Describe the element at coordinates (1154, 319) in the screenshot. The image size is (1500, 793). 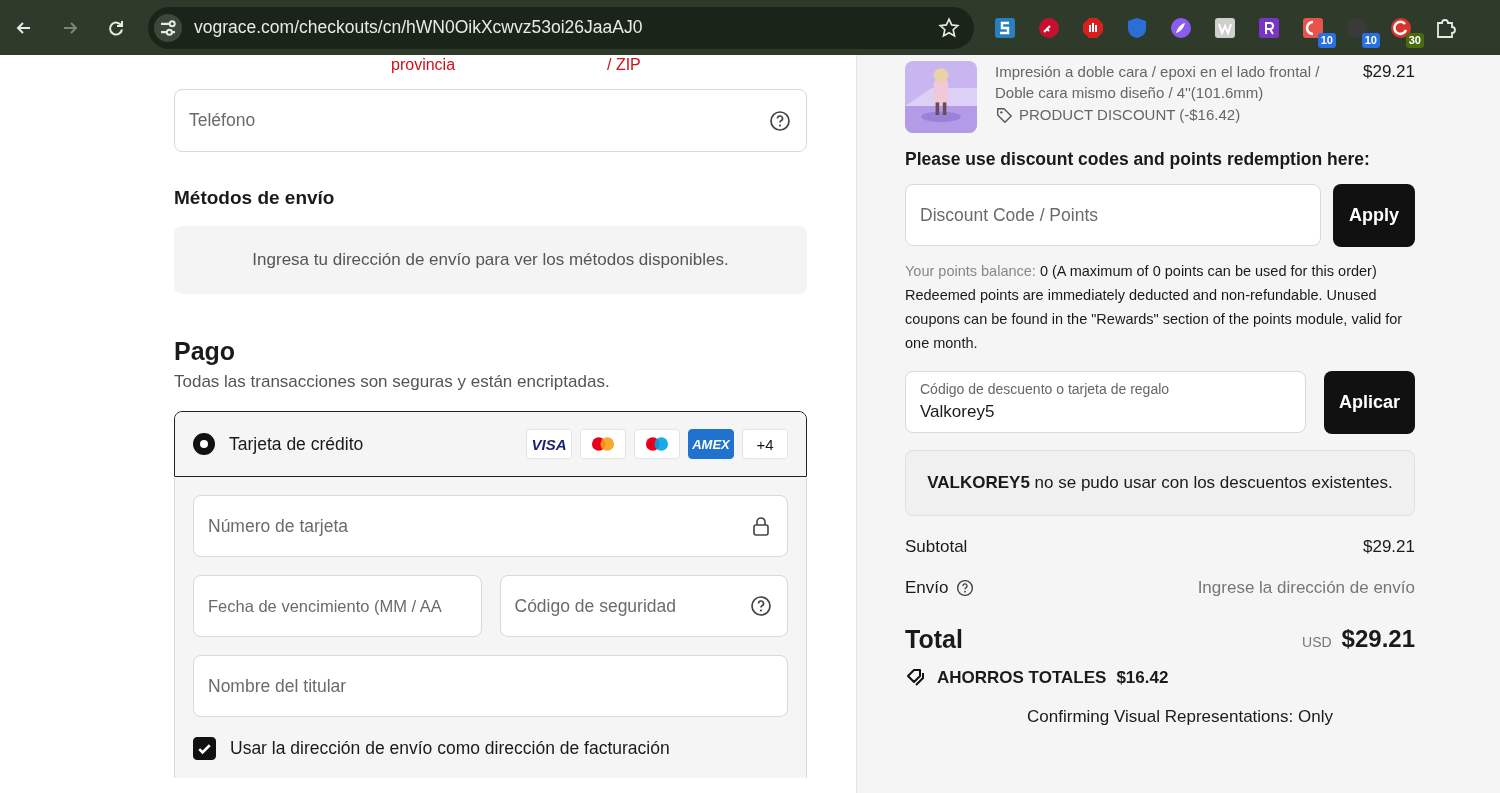
I see `points-note: Redeemed points are immediately deducted and non-refundable. Unused coupons can be found in the "Rewards" section of the points module, valid for one month.` at that location.